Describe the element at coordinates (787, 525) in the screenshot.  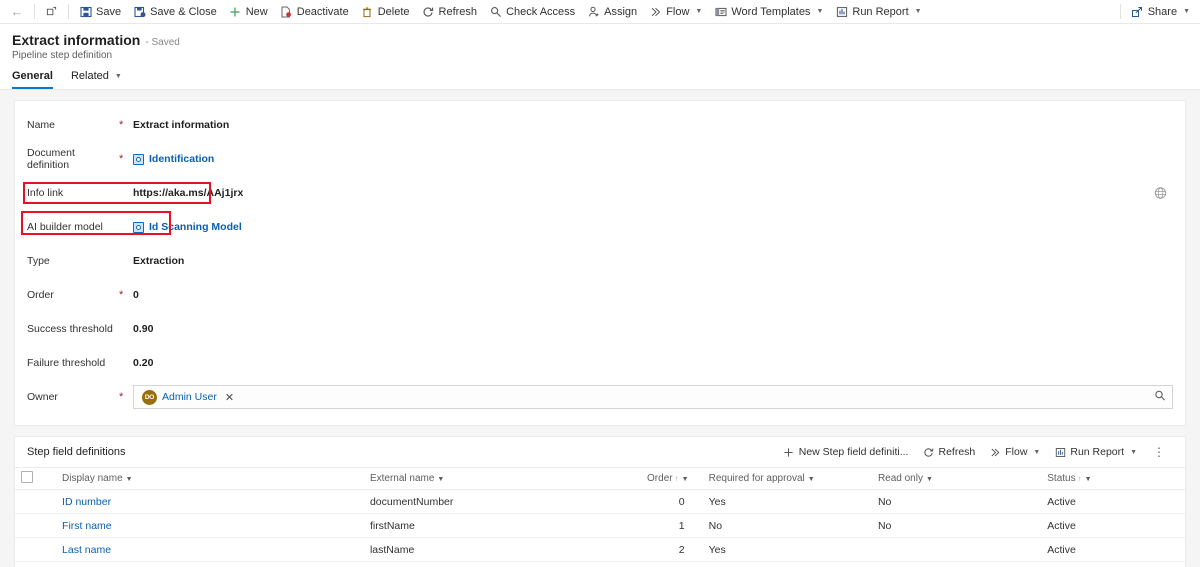
I see `cell-required-for-approval: No` at that location.